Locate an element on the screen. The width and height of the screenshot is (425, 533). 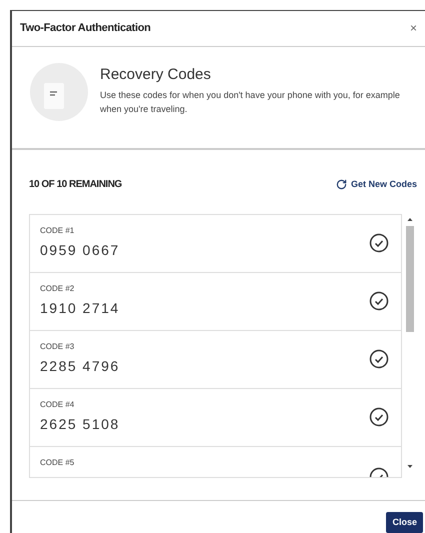
code-label: CODE #2 is located at coordinates (58, 288).